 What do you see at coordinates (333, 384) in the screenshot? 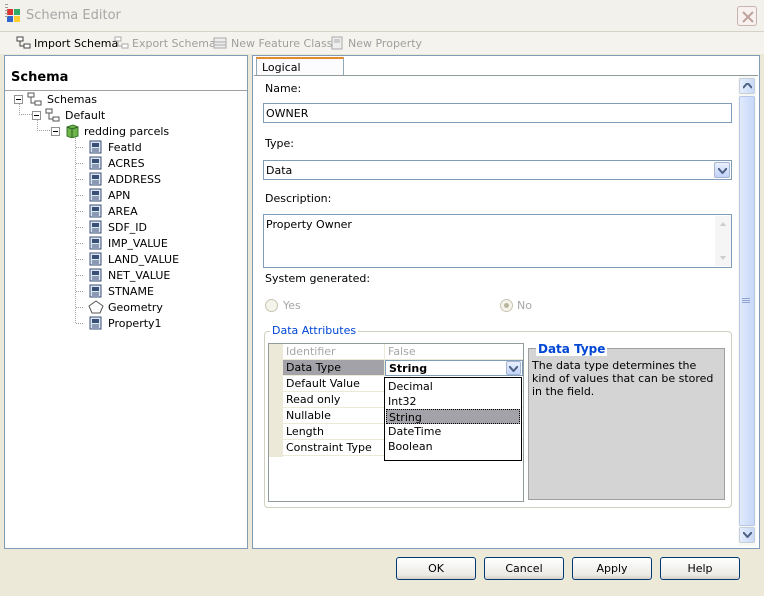
I see `grid-row-name: Default Value` at bounding box center [333, 384].